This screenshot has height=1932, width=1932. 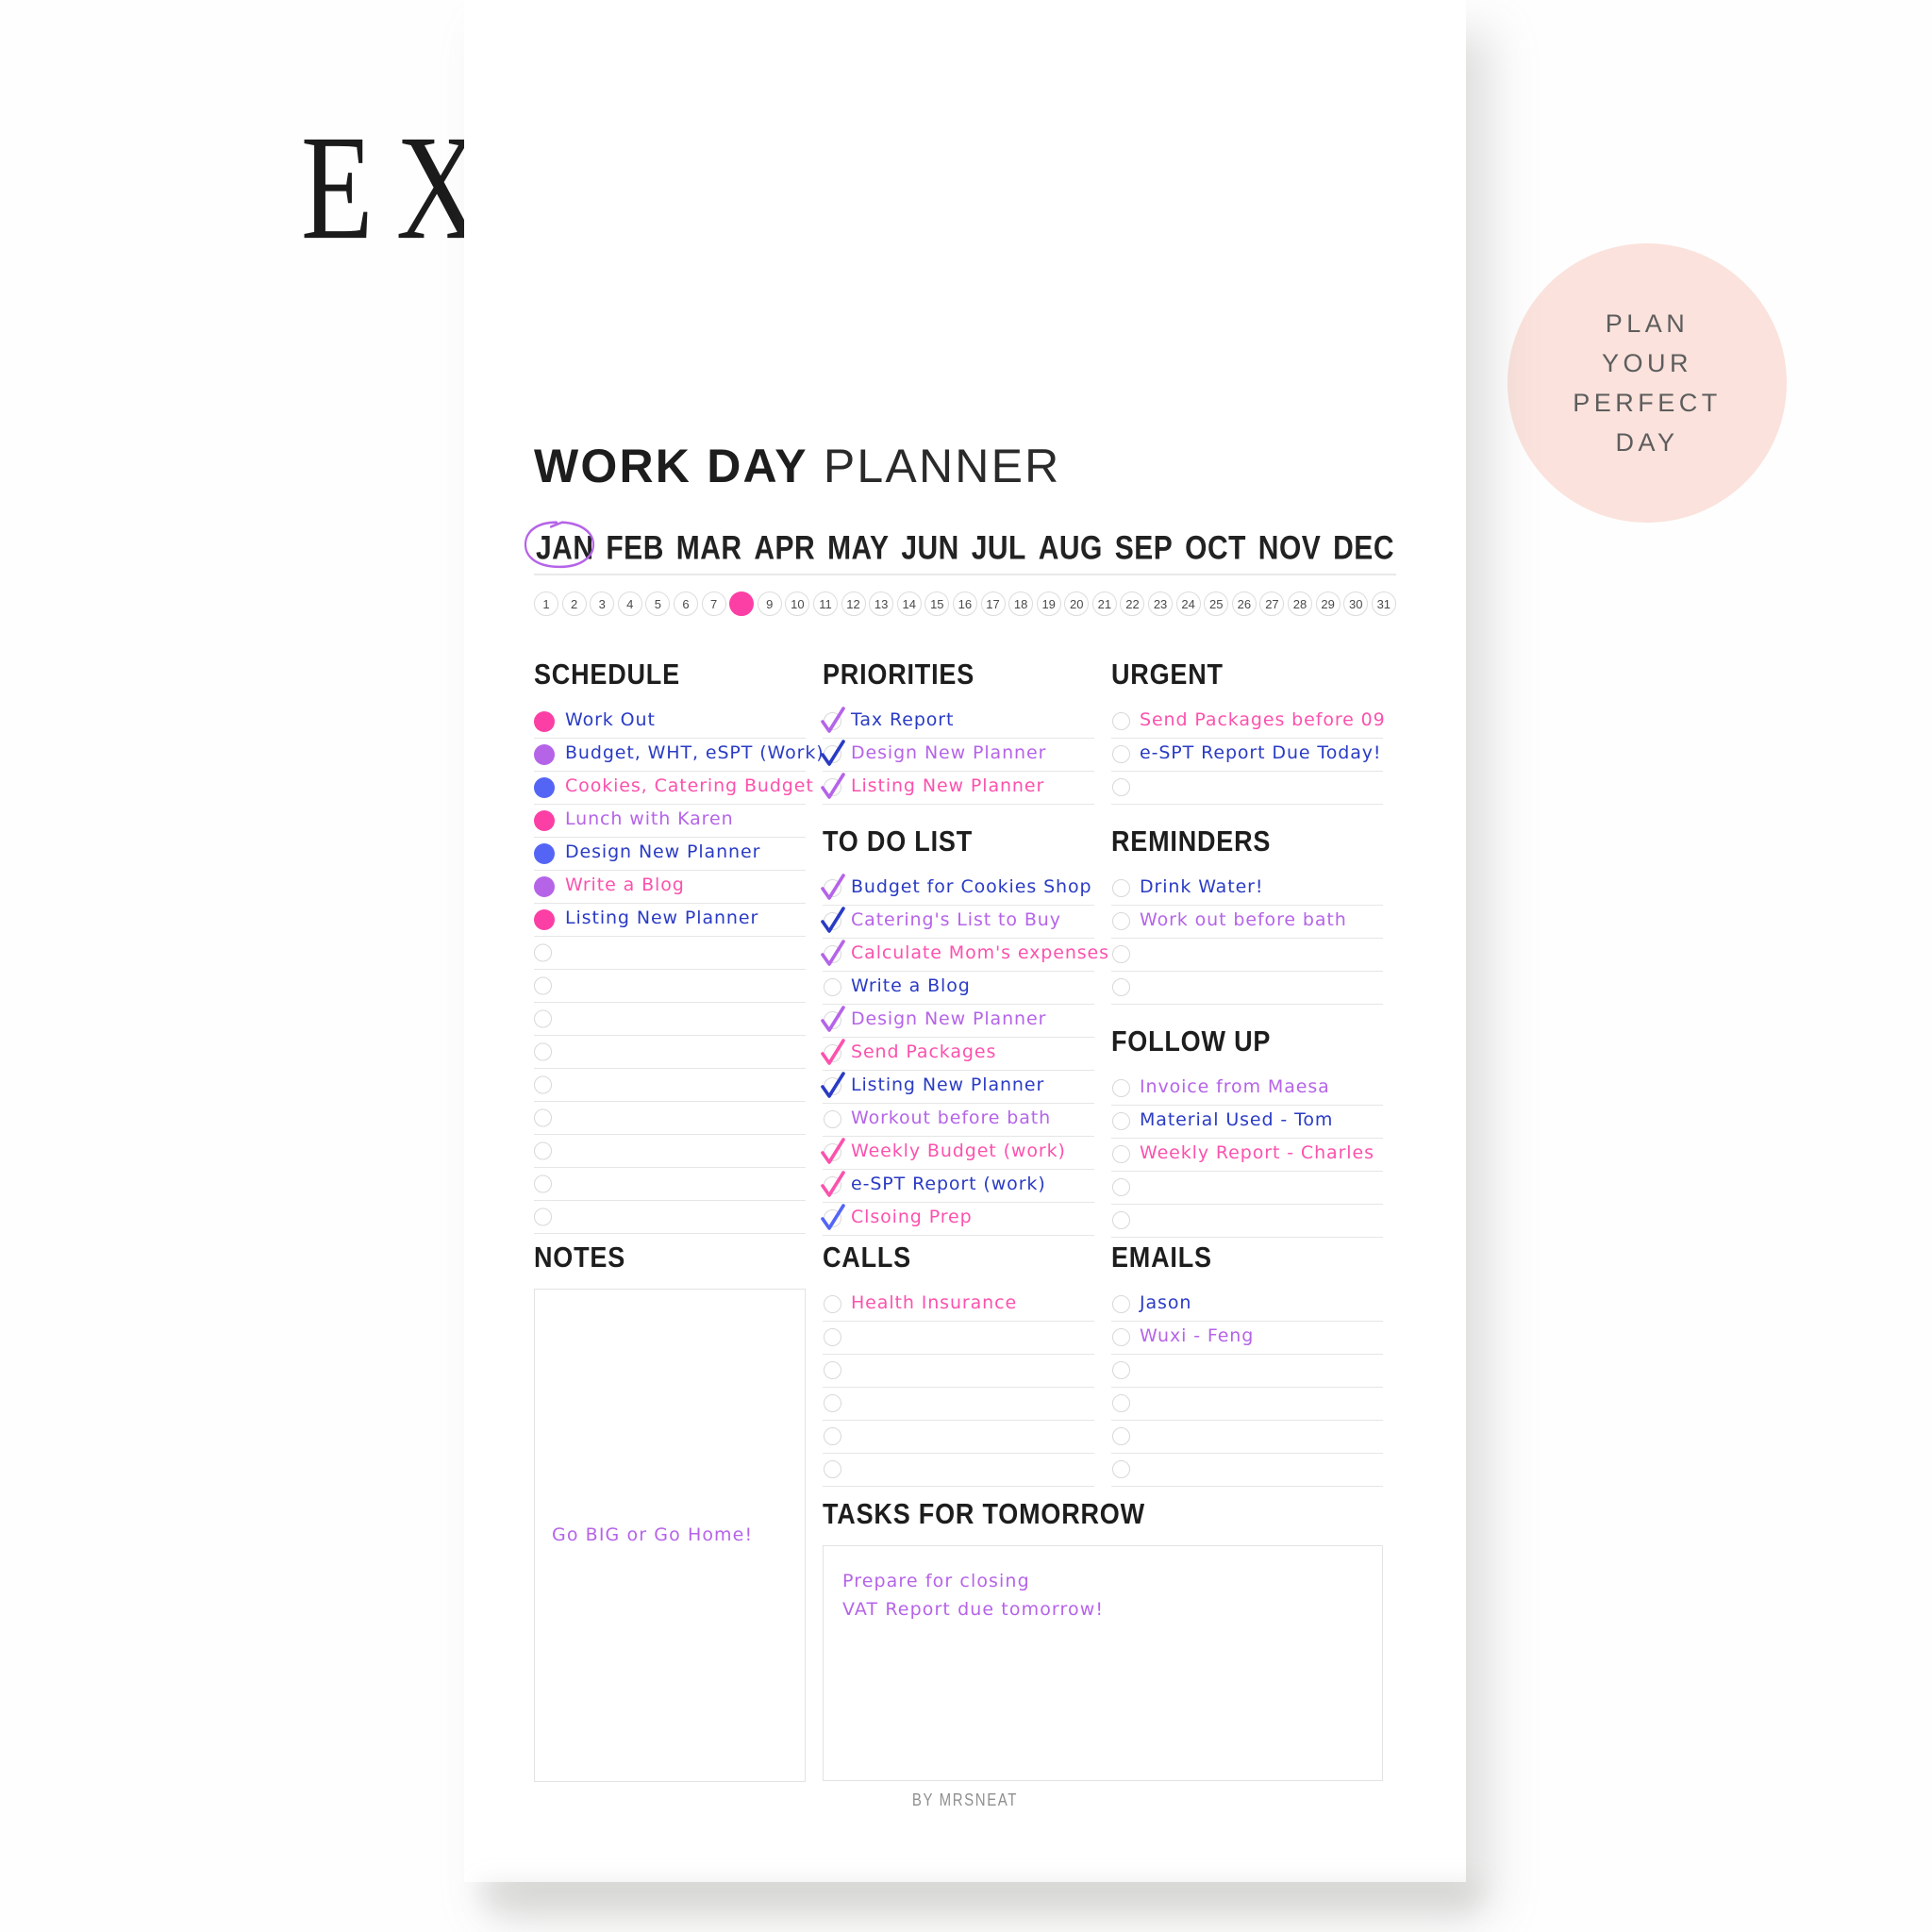 I want to click on day-18: 18, so click(x=1021, y=604).